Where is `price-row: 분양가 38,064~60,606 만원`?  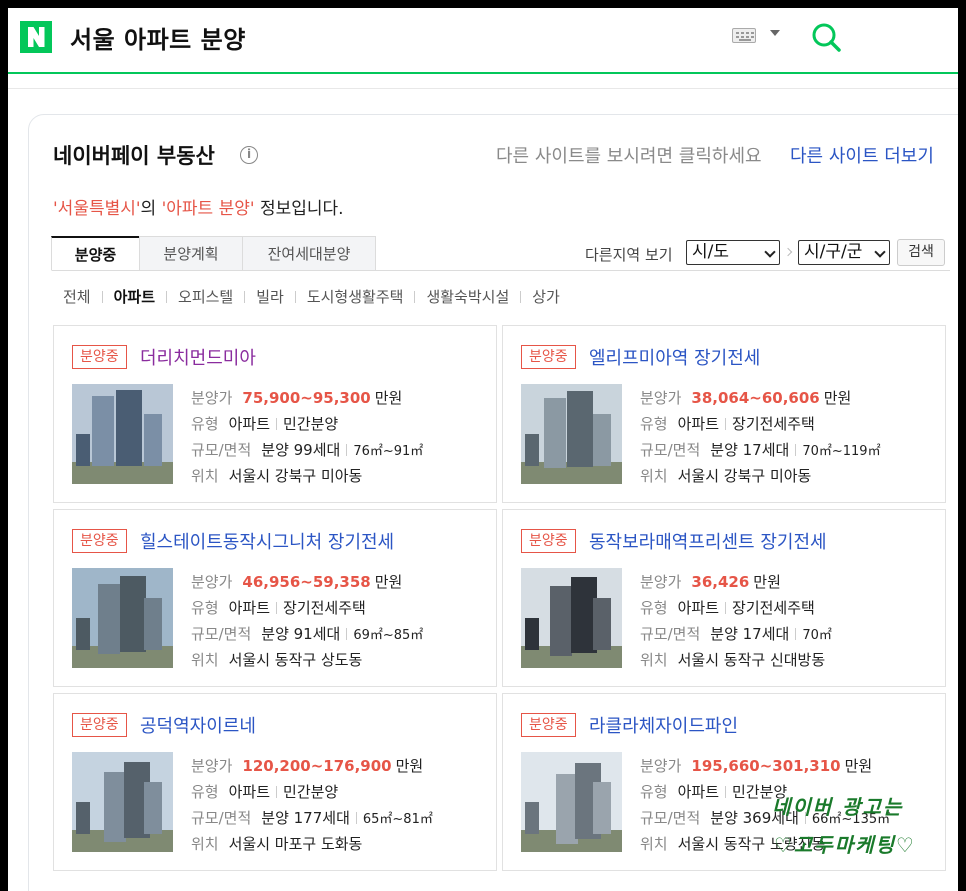 price-row: 분양가 38,064~60,606 만원 is located at coordinates (746, 398).